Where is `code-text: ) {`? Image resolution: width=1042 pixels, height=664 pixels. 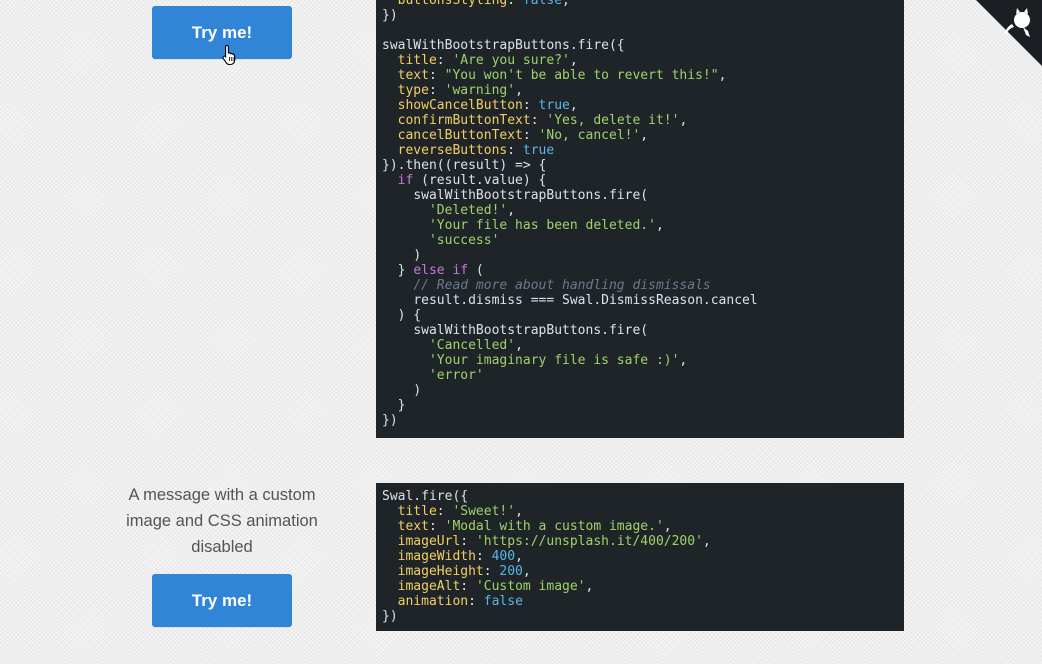 code-text: ) { is located at coordinates (409, 315).